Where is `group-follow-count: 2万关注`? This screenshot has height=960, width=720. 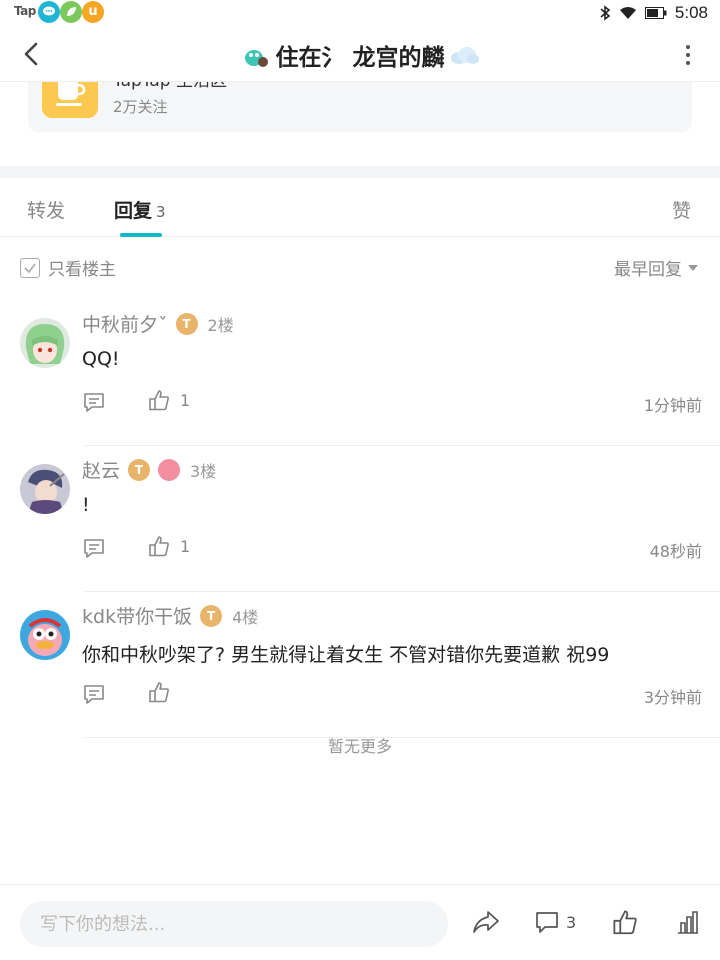 group-follow-count: 2万关注 is located at coordinates (140, 107).